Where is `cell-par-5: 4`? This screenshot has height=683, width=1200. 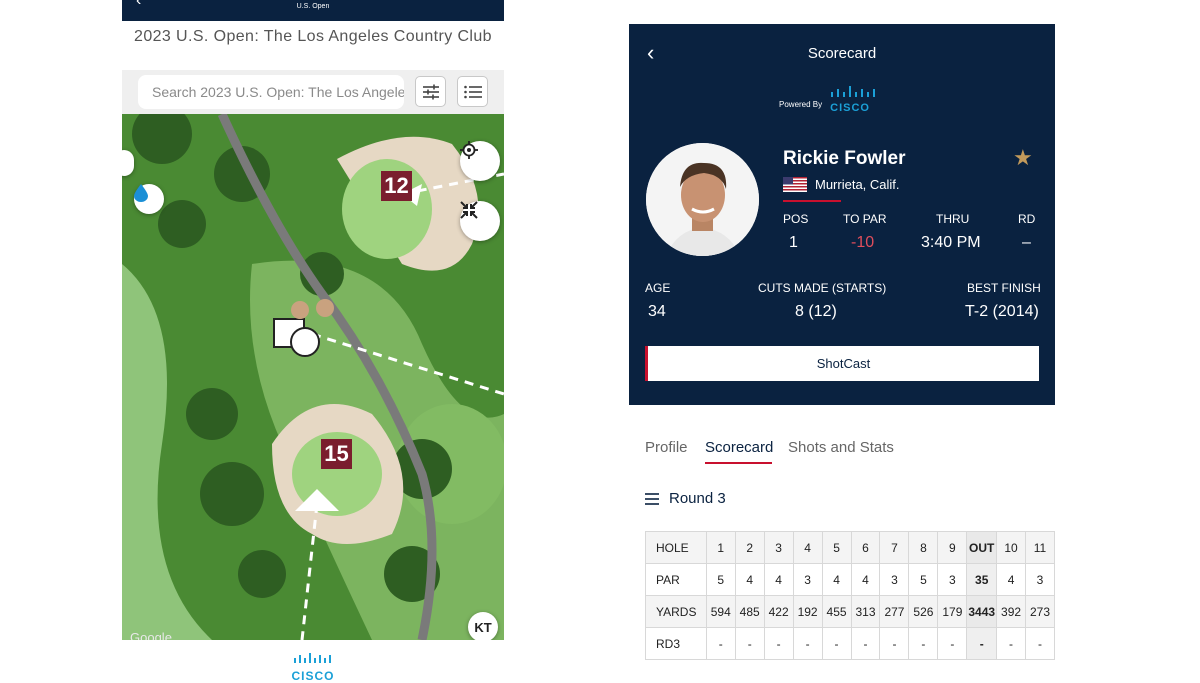
cell-par-5: 4 is located at coordinates (836, 579).